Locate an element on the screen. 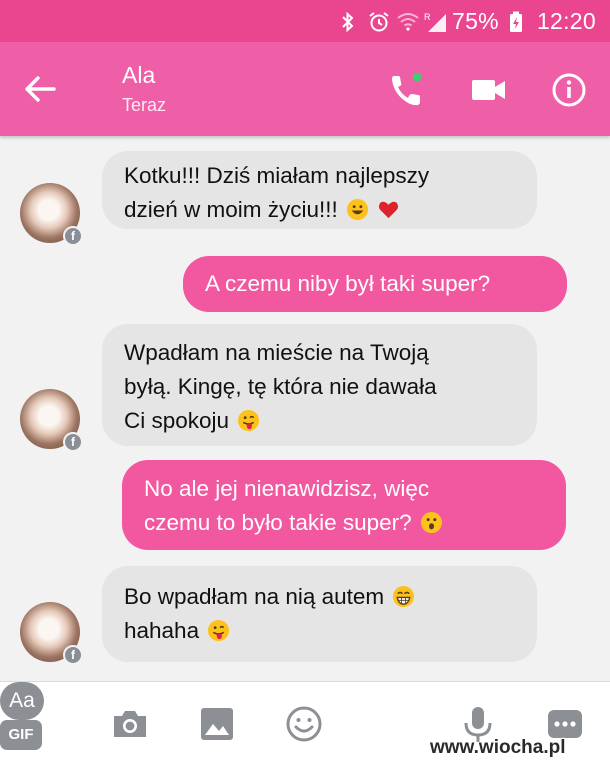  camera-button is located at coordinates (130, 724).